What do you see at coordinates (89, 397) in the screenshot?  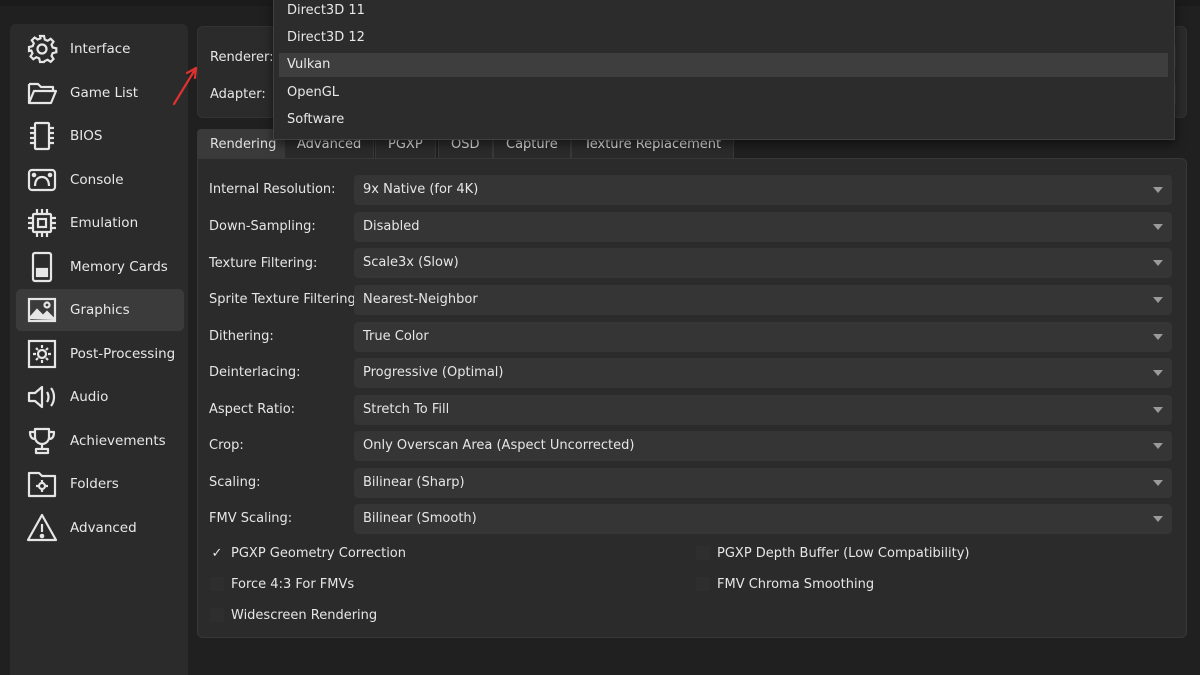 I see `sidebar-item-label: Audio` at bounding box center [89, 397].